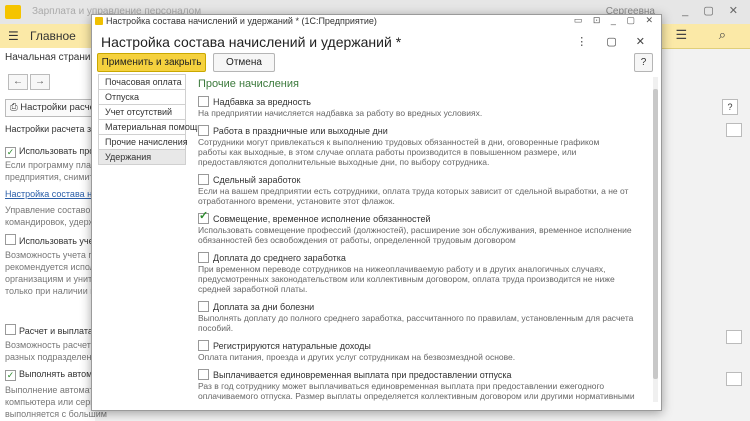 This screenshot has height=421, width=750. I want to click on section-title: Прочие начисления, so click(248, 84).